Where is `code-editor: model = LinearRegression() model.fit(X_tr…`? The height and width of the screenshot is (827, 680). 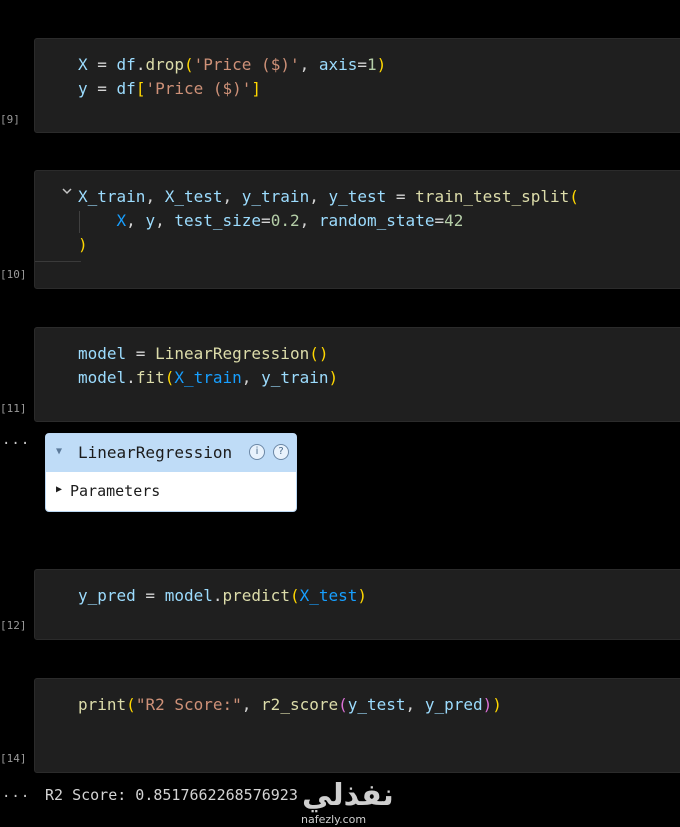 code-editor: model = LinearRegression() model.fit(X_tr… is located at coordinates (208, 366).